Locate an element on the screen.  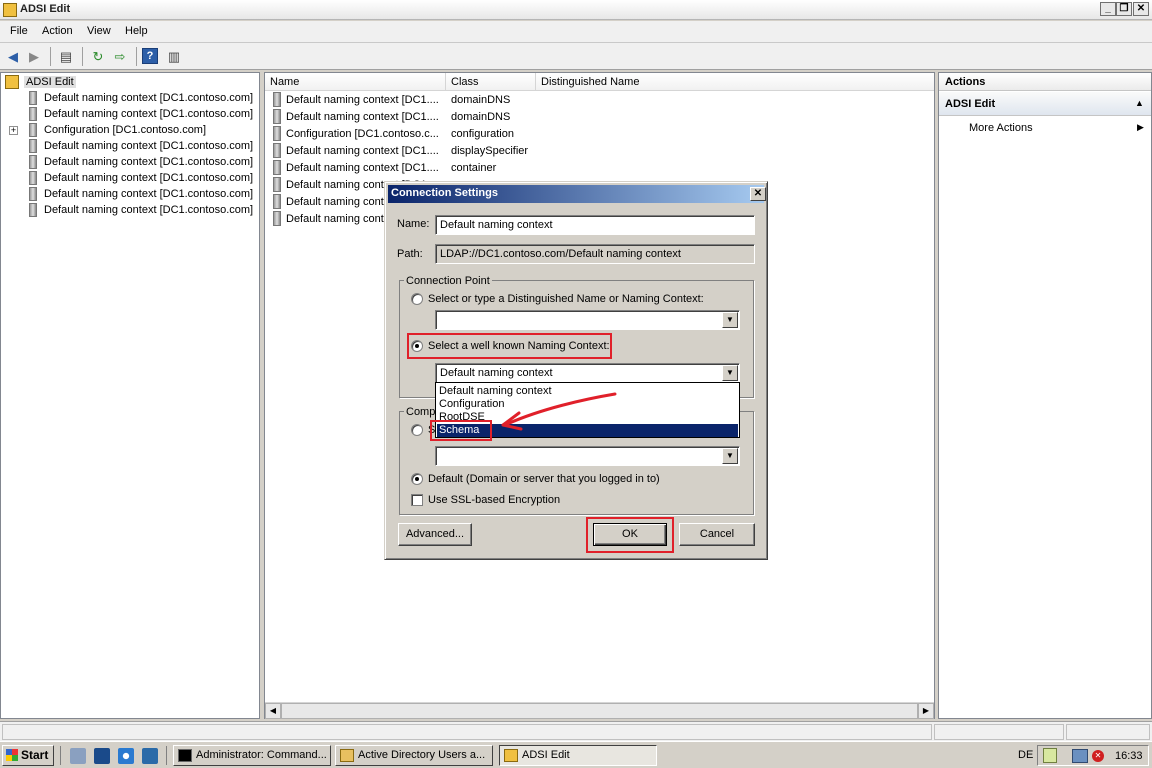
actions-section-adsi-edit: ADSI Edit ▲ is located at coordinates (1045, 104).